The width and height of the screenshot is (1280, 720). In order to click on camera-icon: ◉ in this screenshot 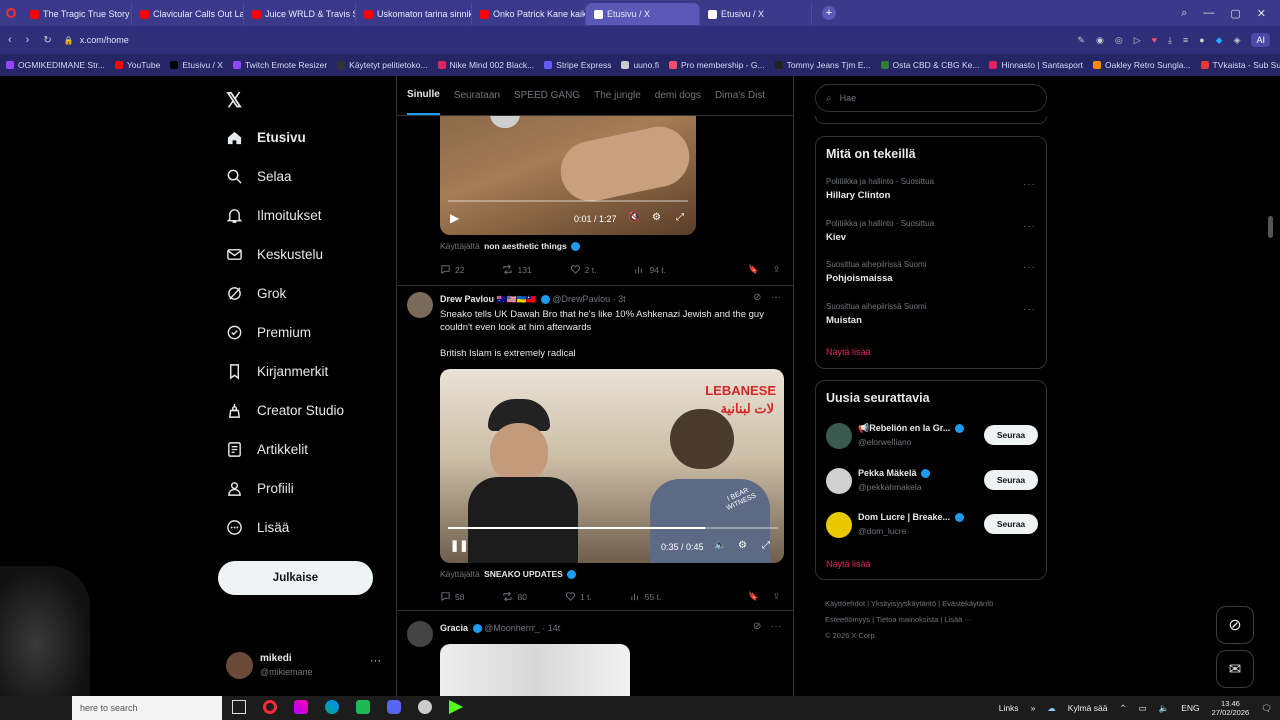, I will do `click(1100, 40)`.